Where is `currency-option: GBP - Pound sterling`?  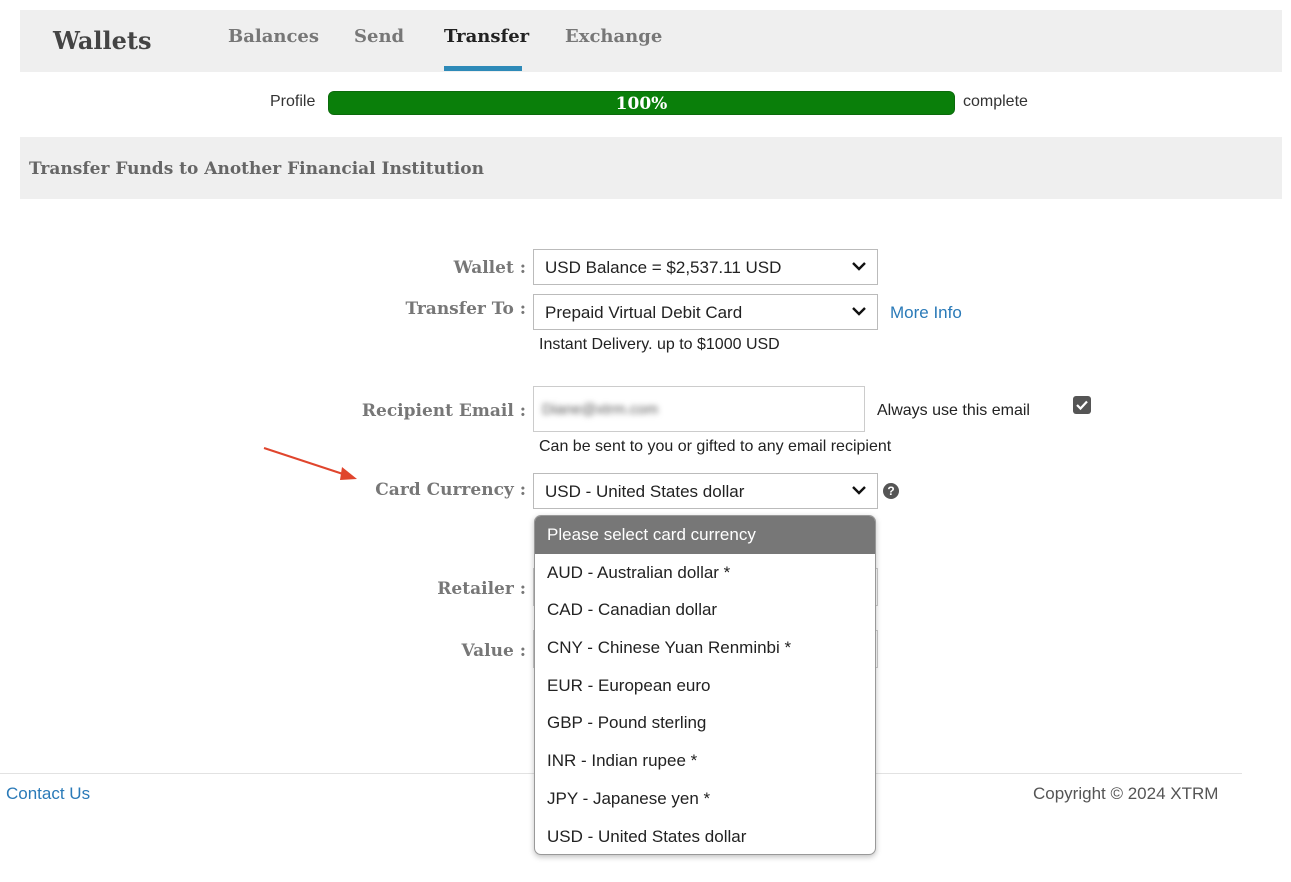
currency-option: GBP - Pound sterling is located at coordinates (705, 723).